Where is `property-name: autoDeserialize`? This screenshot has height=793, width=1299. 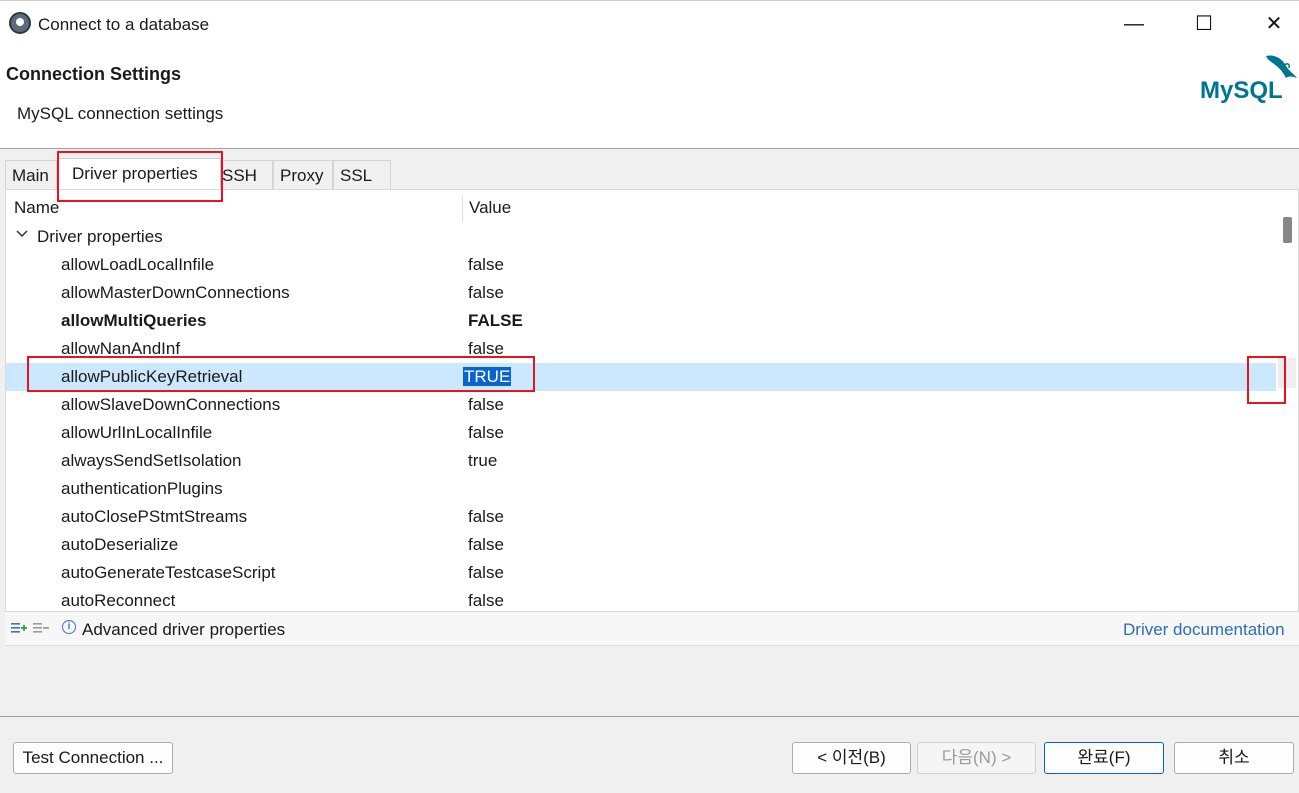
property-name: autoDeserialize is located at coordinates (120, 544).